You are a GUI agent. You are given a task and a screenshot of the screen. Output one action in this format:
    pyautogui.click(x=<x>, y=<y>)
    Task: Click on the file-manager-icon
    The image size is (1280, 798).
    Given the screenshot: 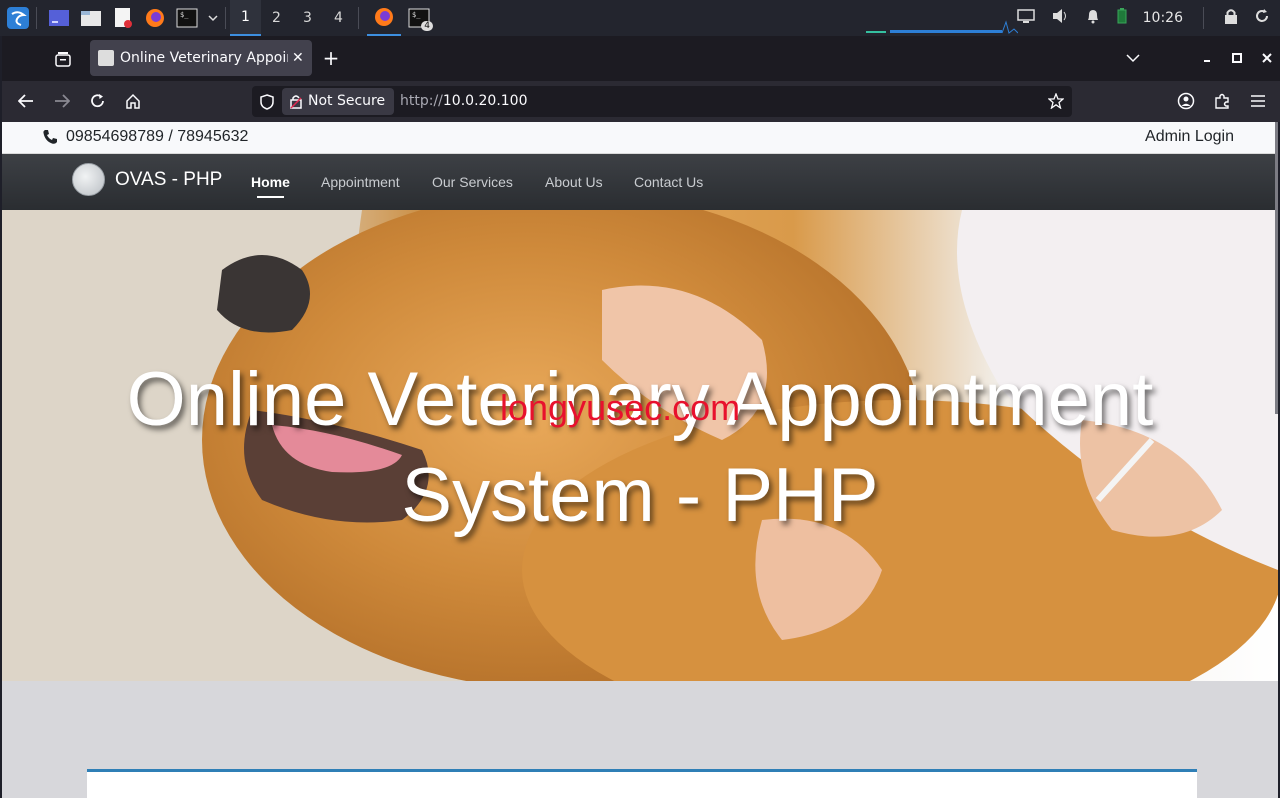 What is the action you would take?
    pyautogui.click(x=91, y=18)
    